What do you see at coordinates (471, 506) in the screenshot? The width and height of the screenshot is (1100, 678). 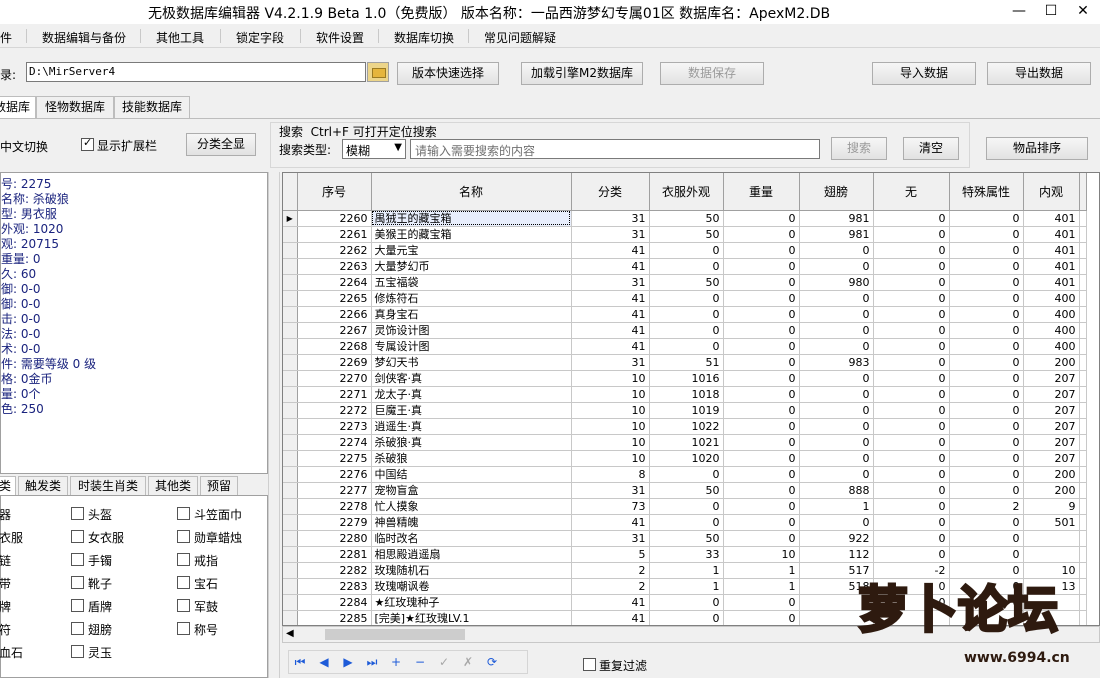 I see `table-cell: 忙人摸象` at bounding box center [471, 506].